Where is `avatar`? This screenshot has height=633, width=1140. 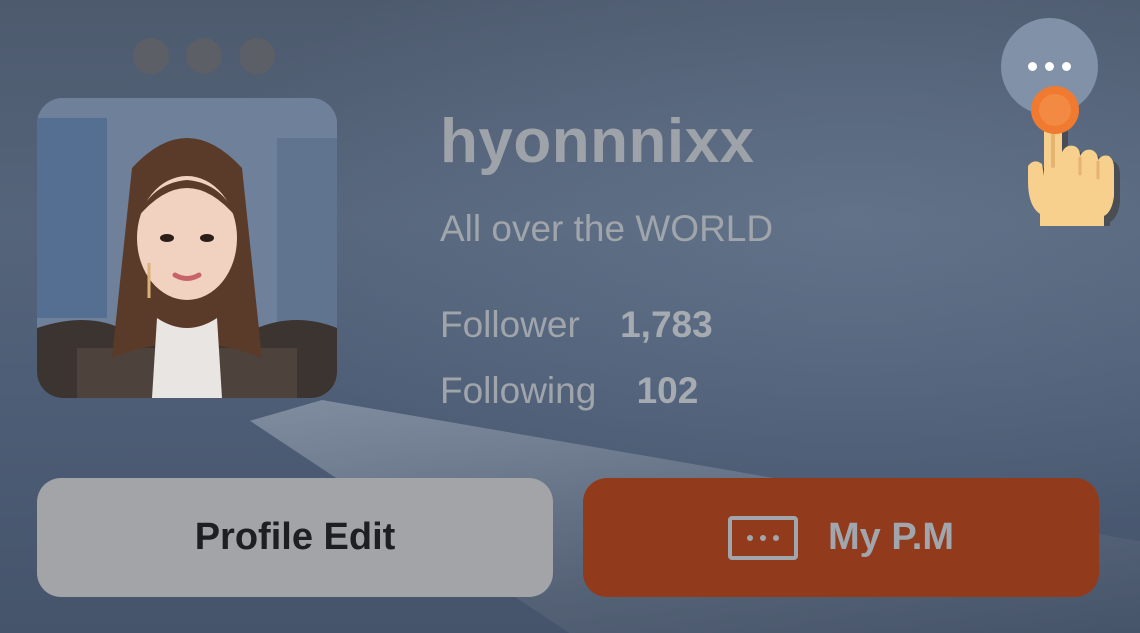 avatar is located at coordinates (187, 248).